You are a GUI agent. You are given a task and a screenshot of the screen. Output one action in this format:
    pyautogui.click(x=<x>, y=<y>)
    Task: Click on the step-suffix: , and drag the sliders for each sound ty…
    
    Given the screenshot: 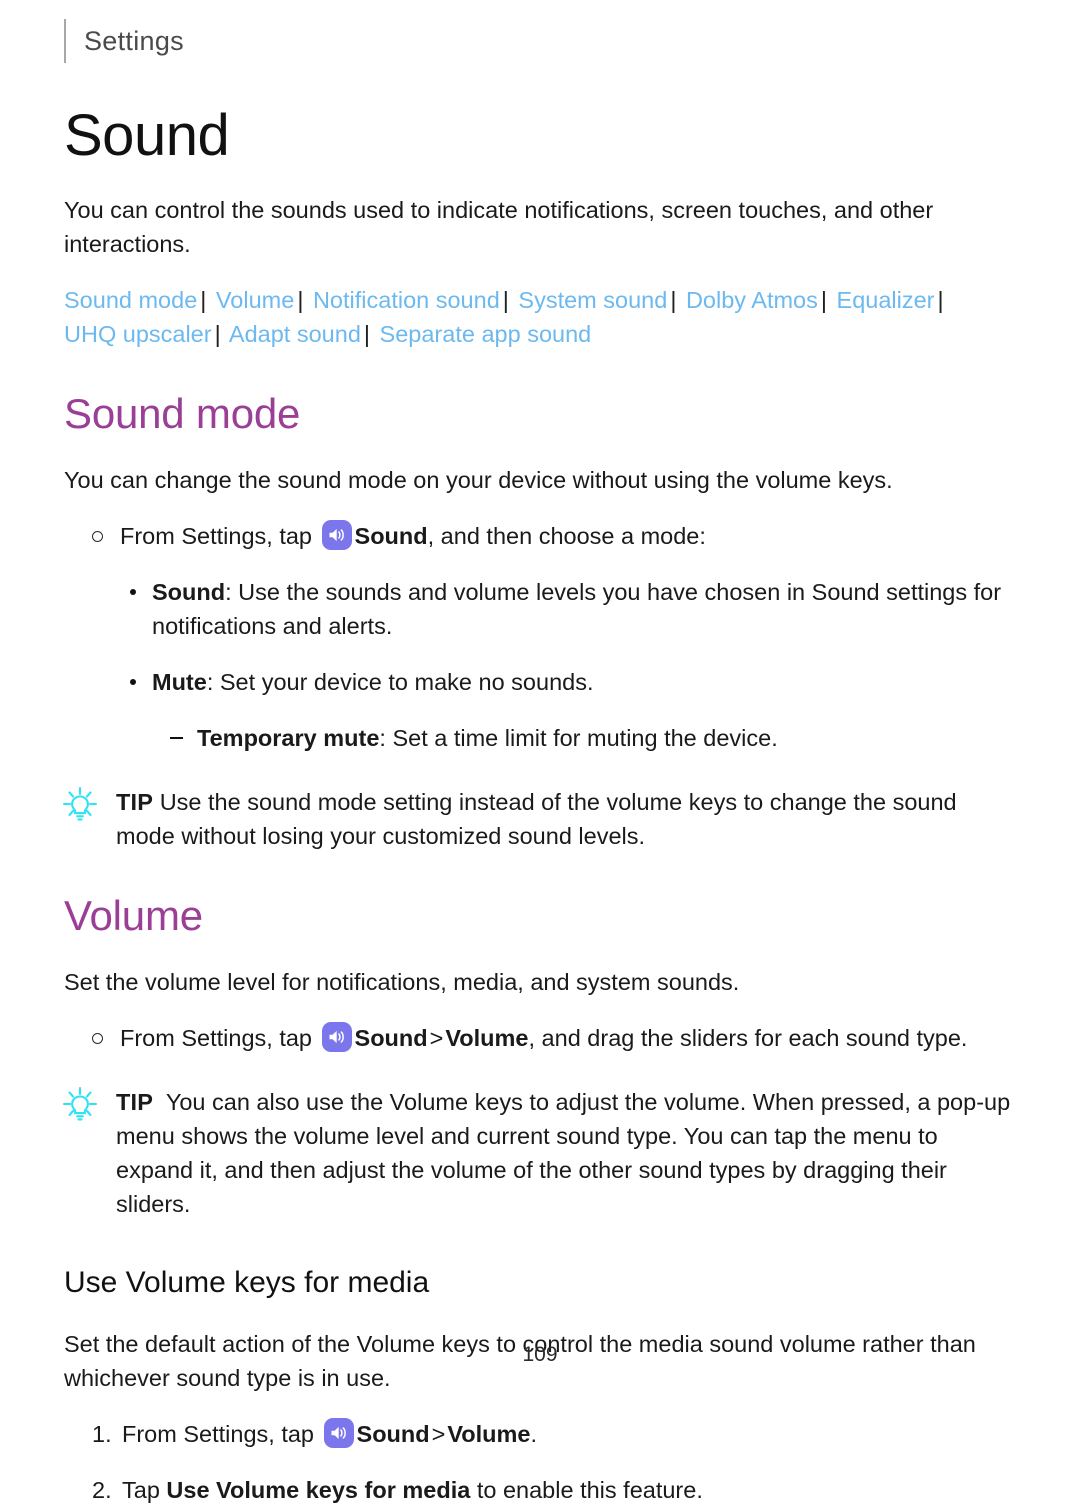 What is the action you would take?
    pyautogui.click(x=748, y=1038)
    